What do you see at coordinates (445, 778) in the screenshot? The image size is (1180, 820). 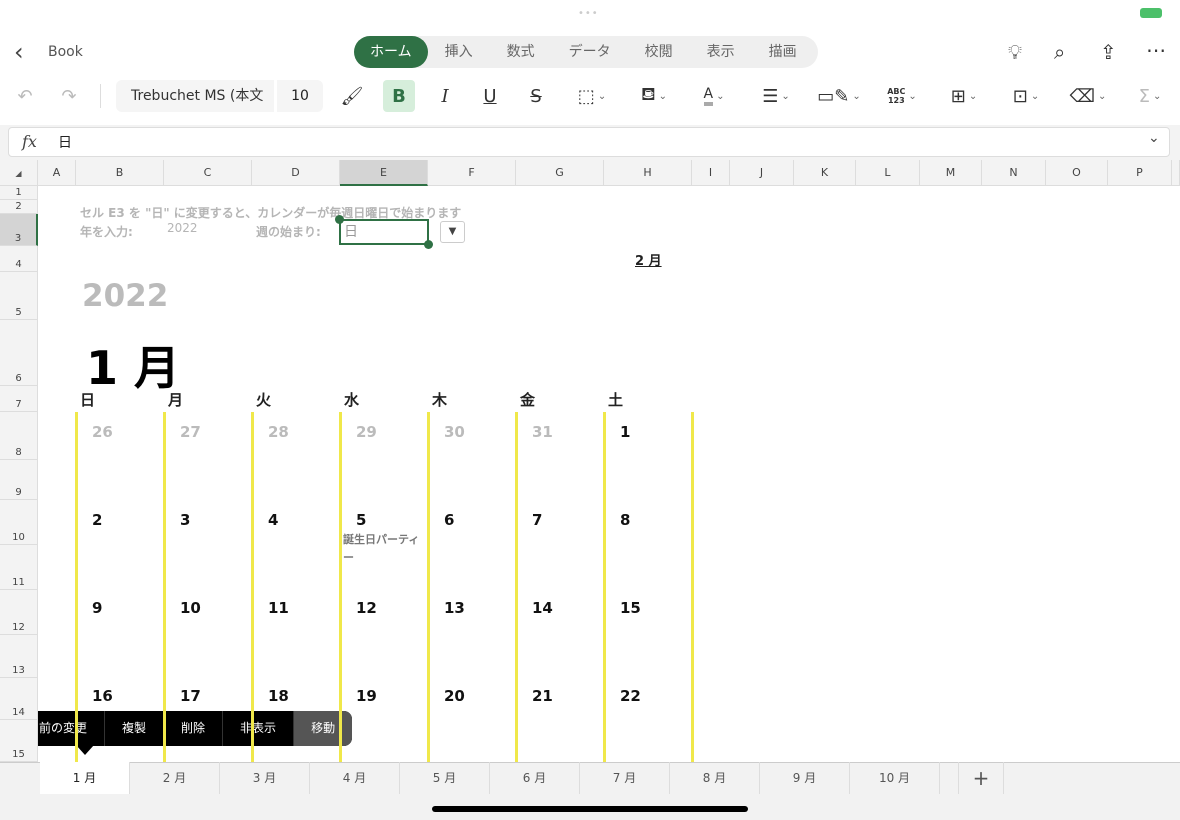 I see `sheet-tab: 5 月` at bounding box center [445, 778].